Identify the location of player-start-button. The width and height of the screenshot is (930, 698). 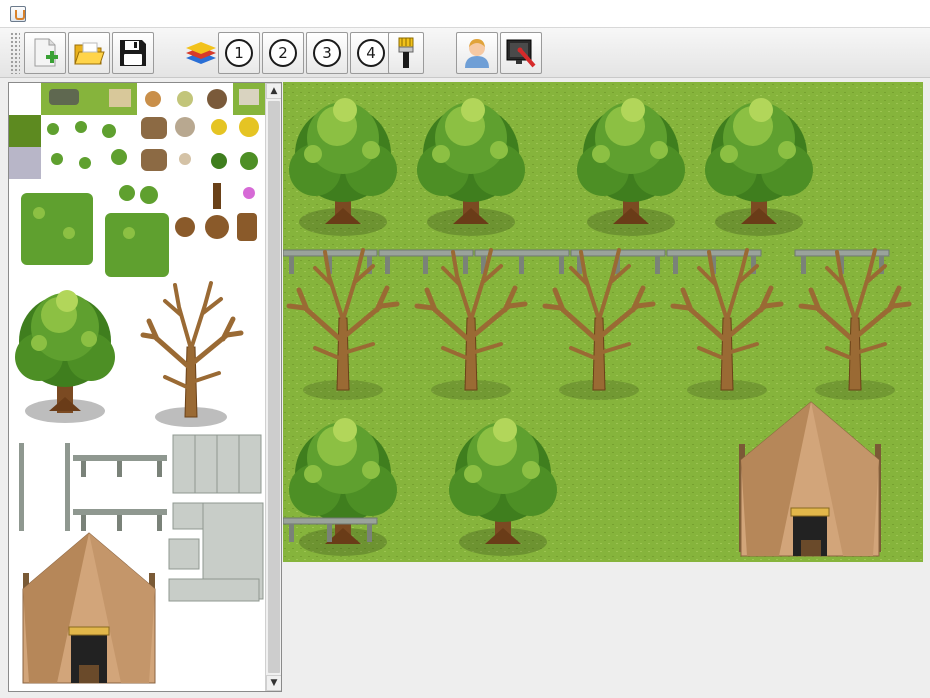
(477, 53).